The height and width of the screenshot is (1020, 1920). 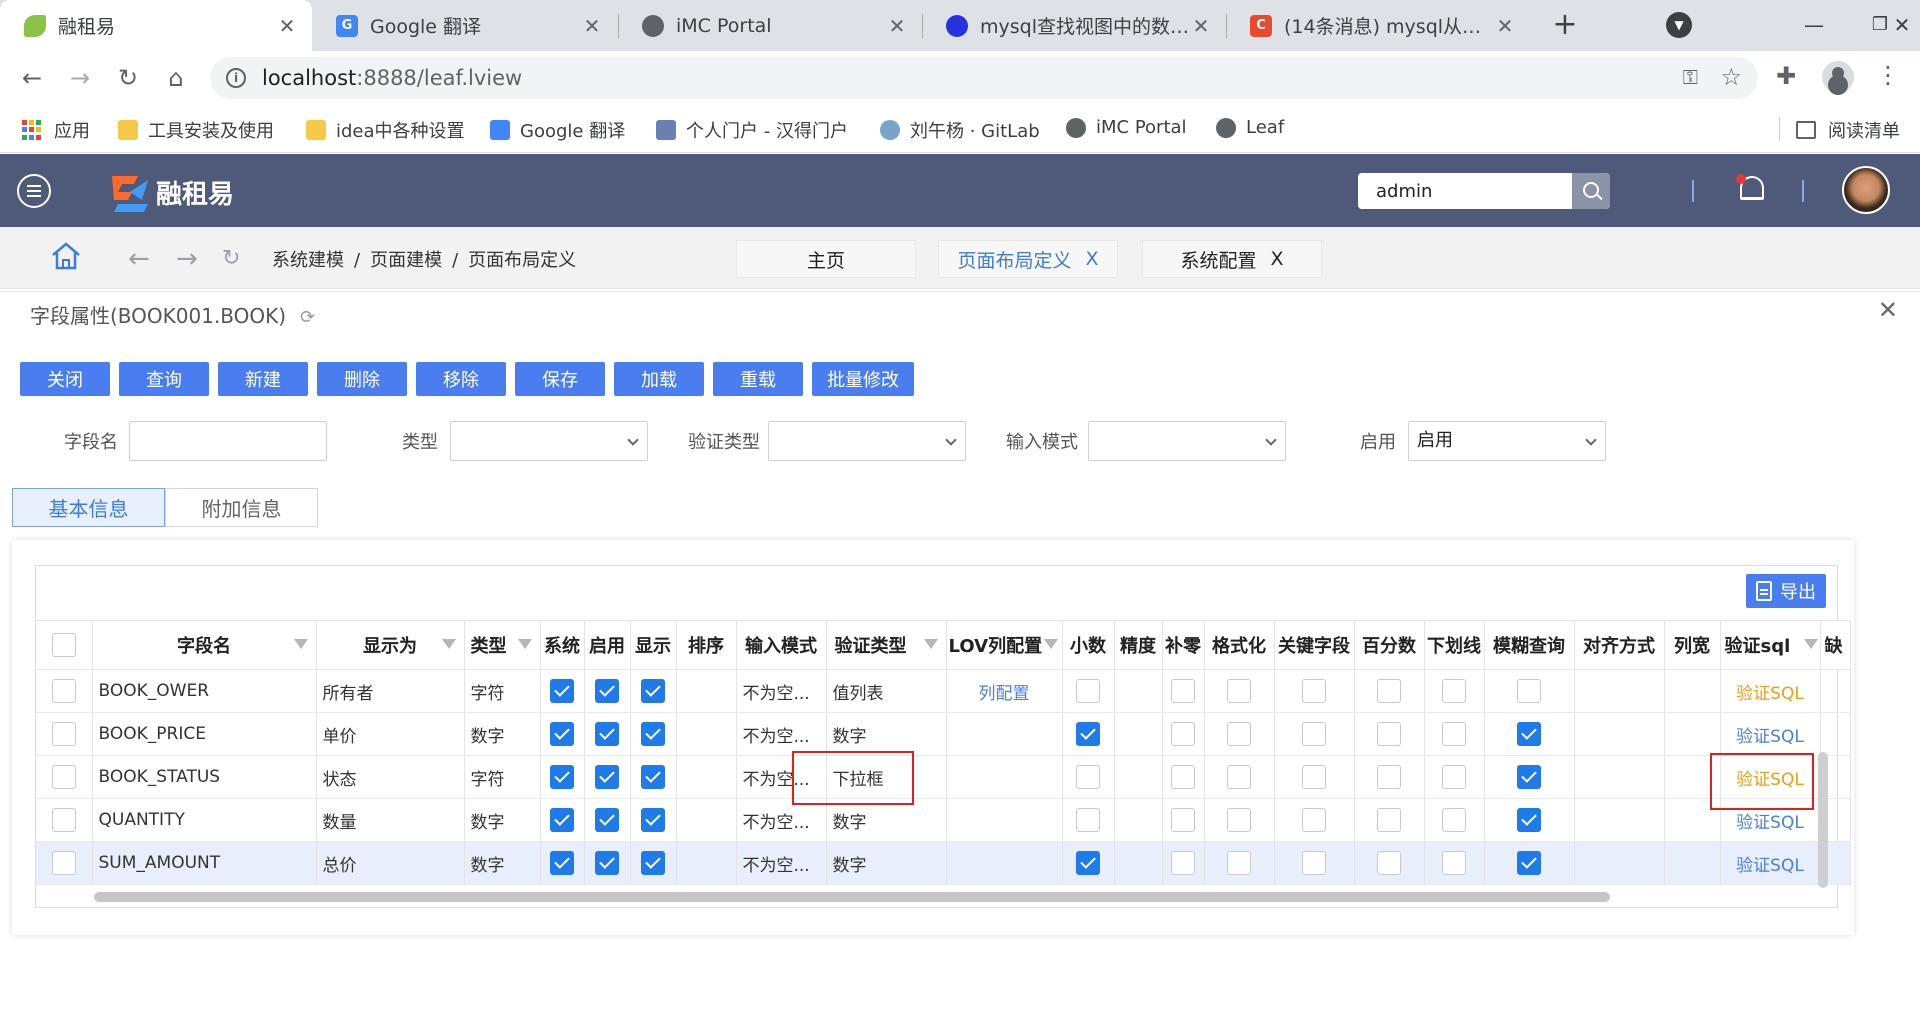 I want to click on table-row: BOOK_OWER 所有者 字符 不为空... 值列表 列配置 验证SQL, so click(x=943, y=691).